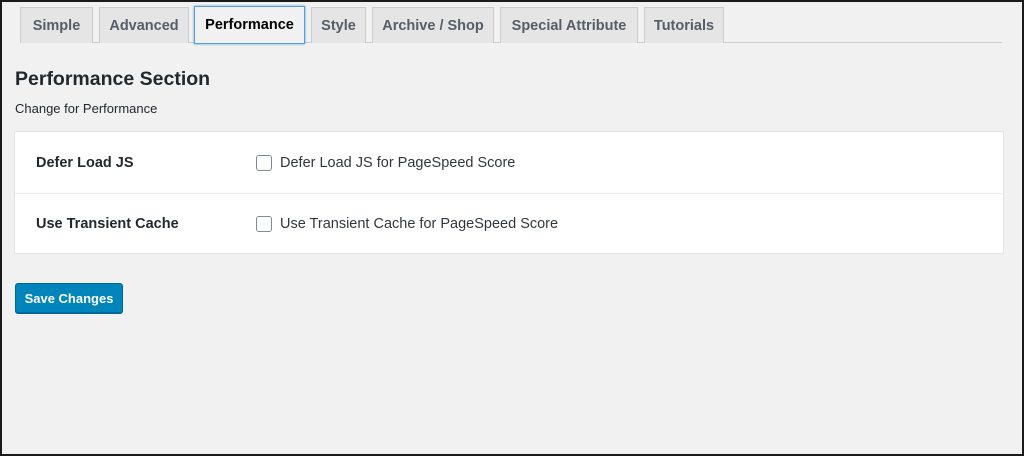 The image size is (1024, 456). What do you see at coordinates (56, 25) in the screenshot?
I see `tab-simple: Simple` at bounding box center [56, 25].